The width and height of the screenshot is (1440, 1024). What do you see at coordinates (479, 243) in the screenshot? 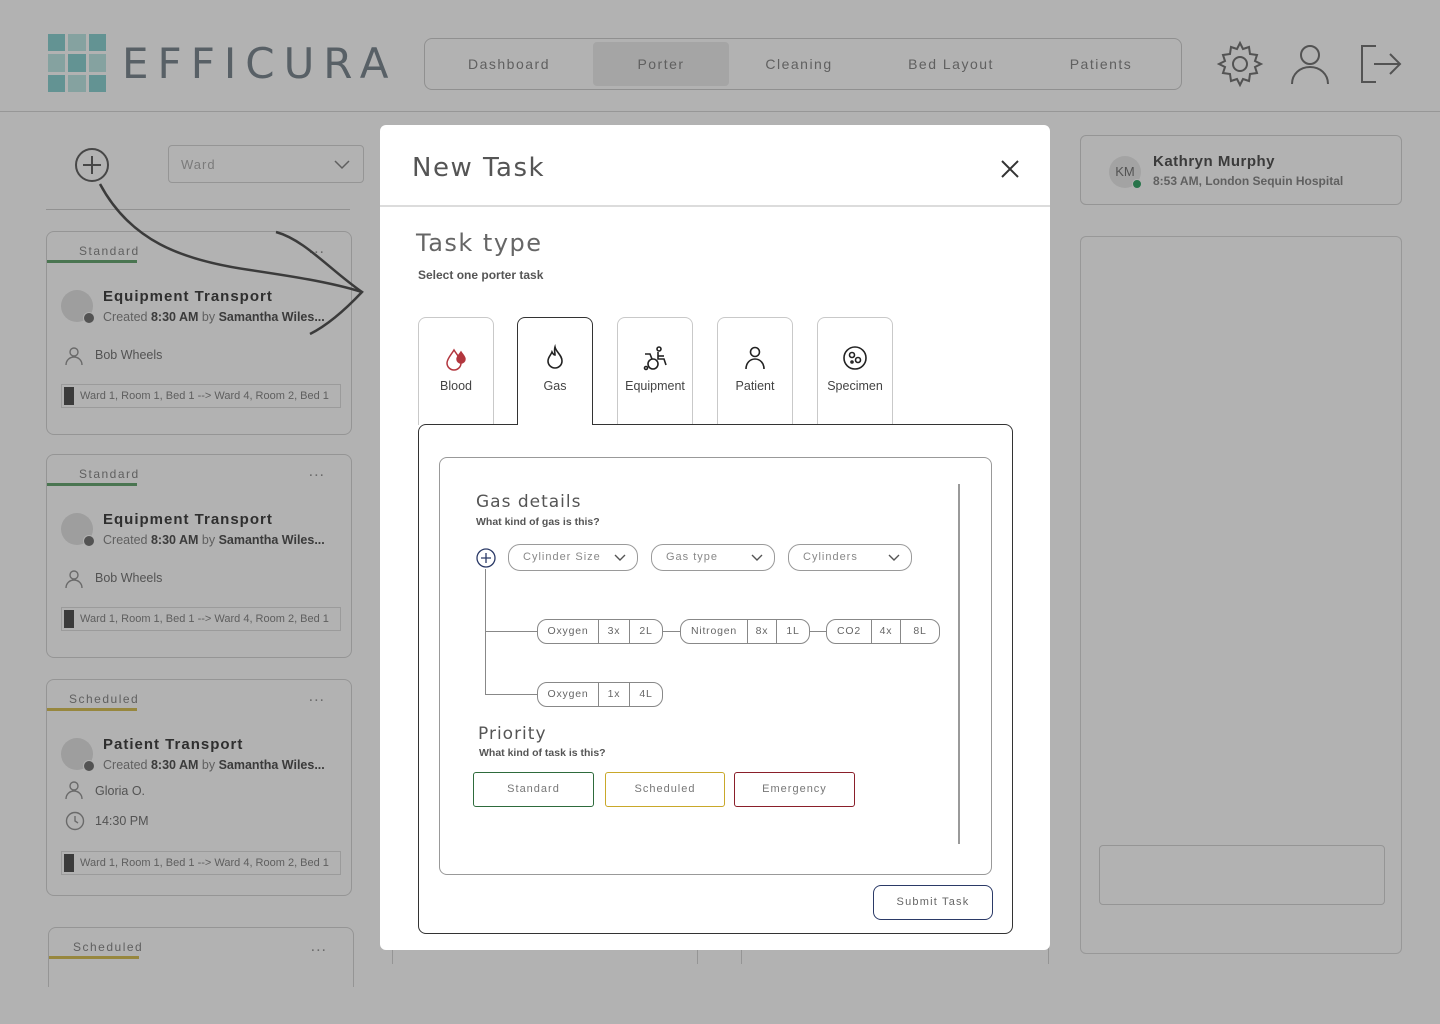
I see `section-title: Task type` at bounding box center [479, 243].